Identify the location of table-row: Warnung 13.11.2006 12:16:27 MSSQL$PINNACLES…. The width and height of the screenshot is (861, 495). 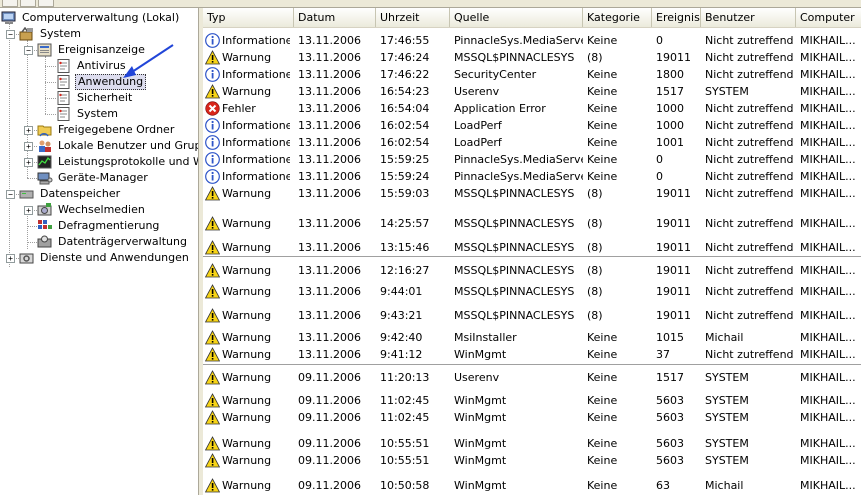
(532, 271).